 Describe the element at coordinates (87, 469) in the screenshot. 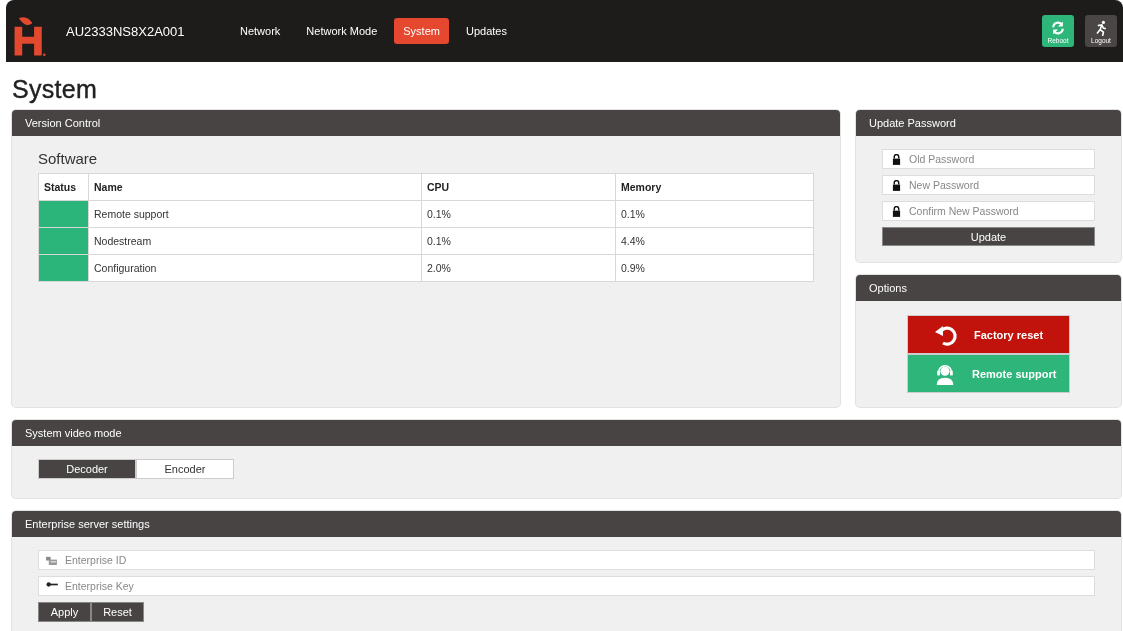

I see `mode-toggle: Decoder` at that location.